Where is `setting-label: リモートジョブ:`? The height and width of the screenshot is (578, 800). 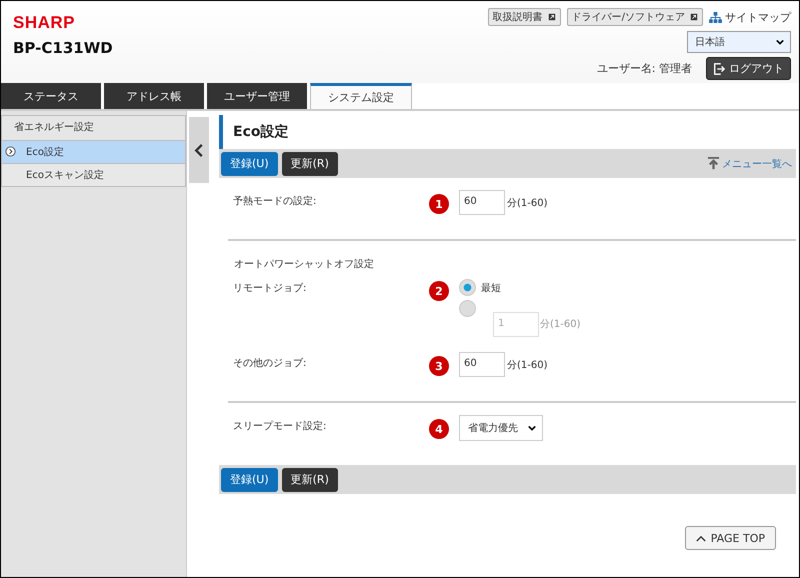
setting-label: リモートジョブ: is located at coordinates (270, 288).